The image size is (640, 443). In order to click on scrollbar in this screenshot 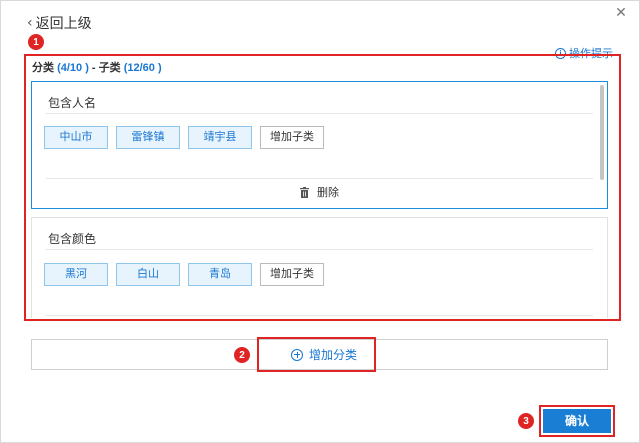, I will do `click(602, 132)`.